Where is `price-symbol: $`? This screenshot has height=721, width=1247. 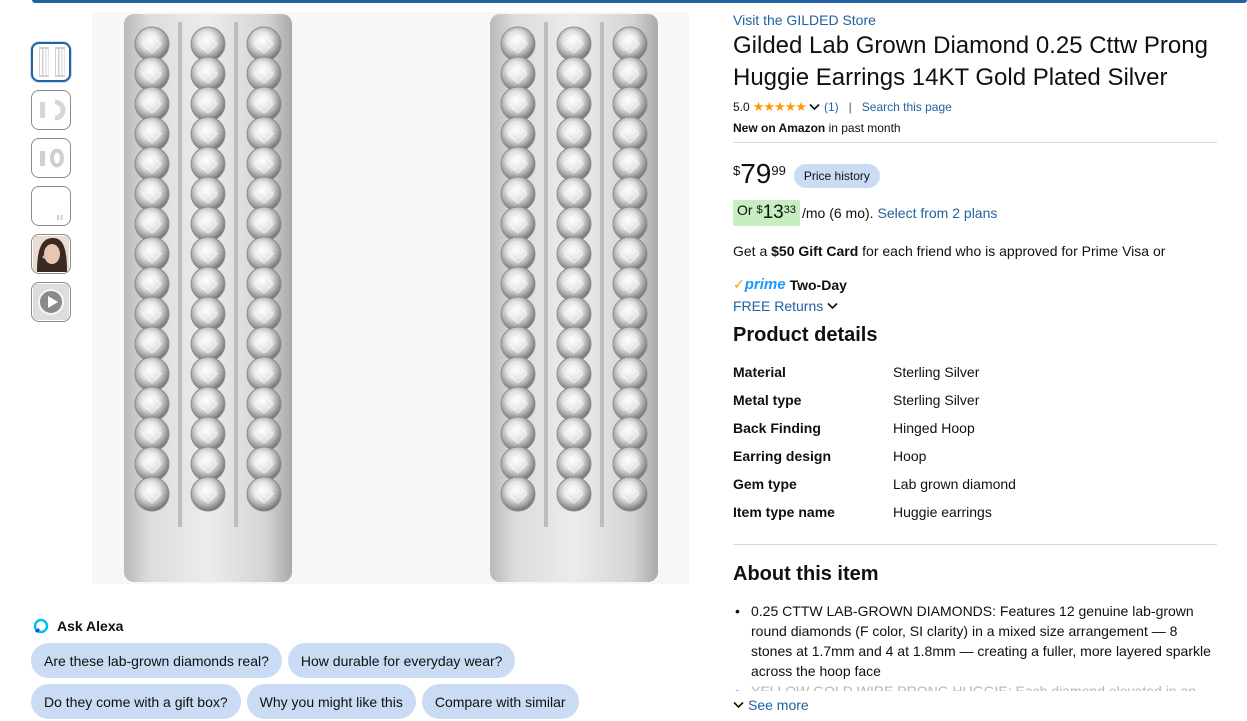
price-symbol: $ is located at coordinates (737, 170).